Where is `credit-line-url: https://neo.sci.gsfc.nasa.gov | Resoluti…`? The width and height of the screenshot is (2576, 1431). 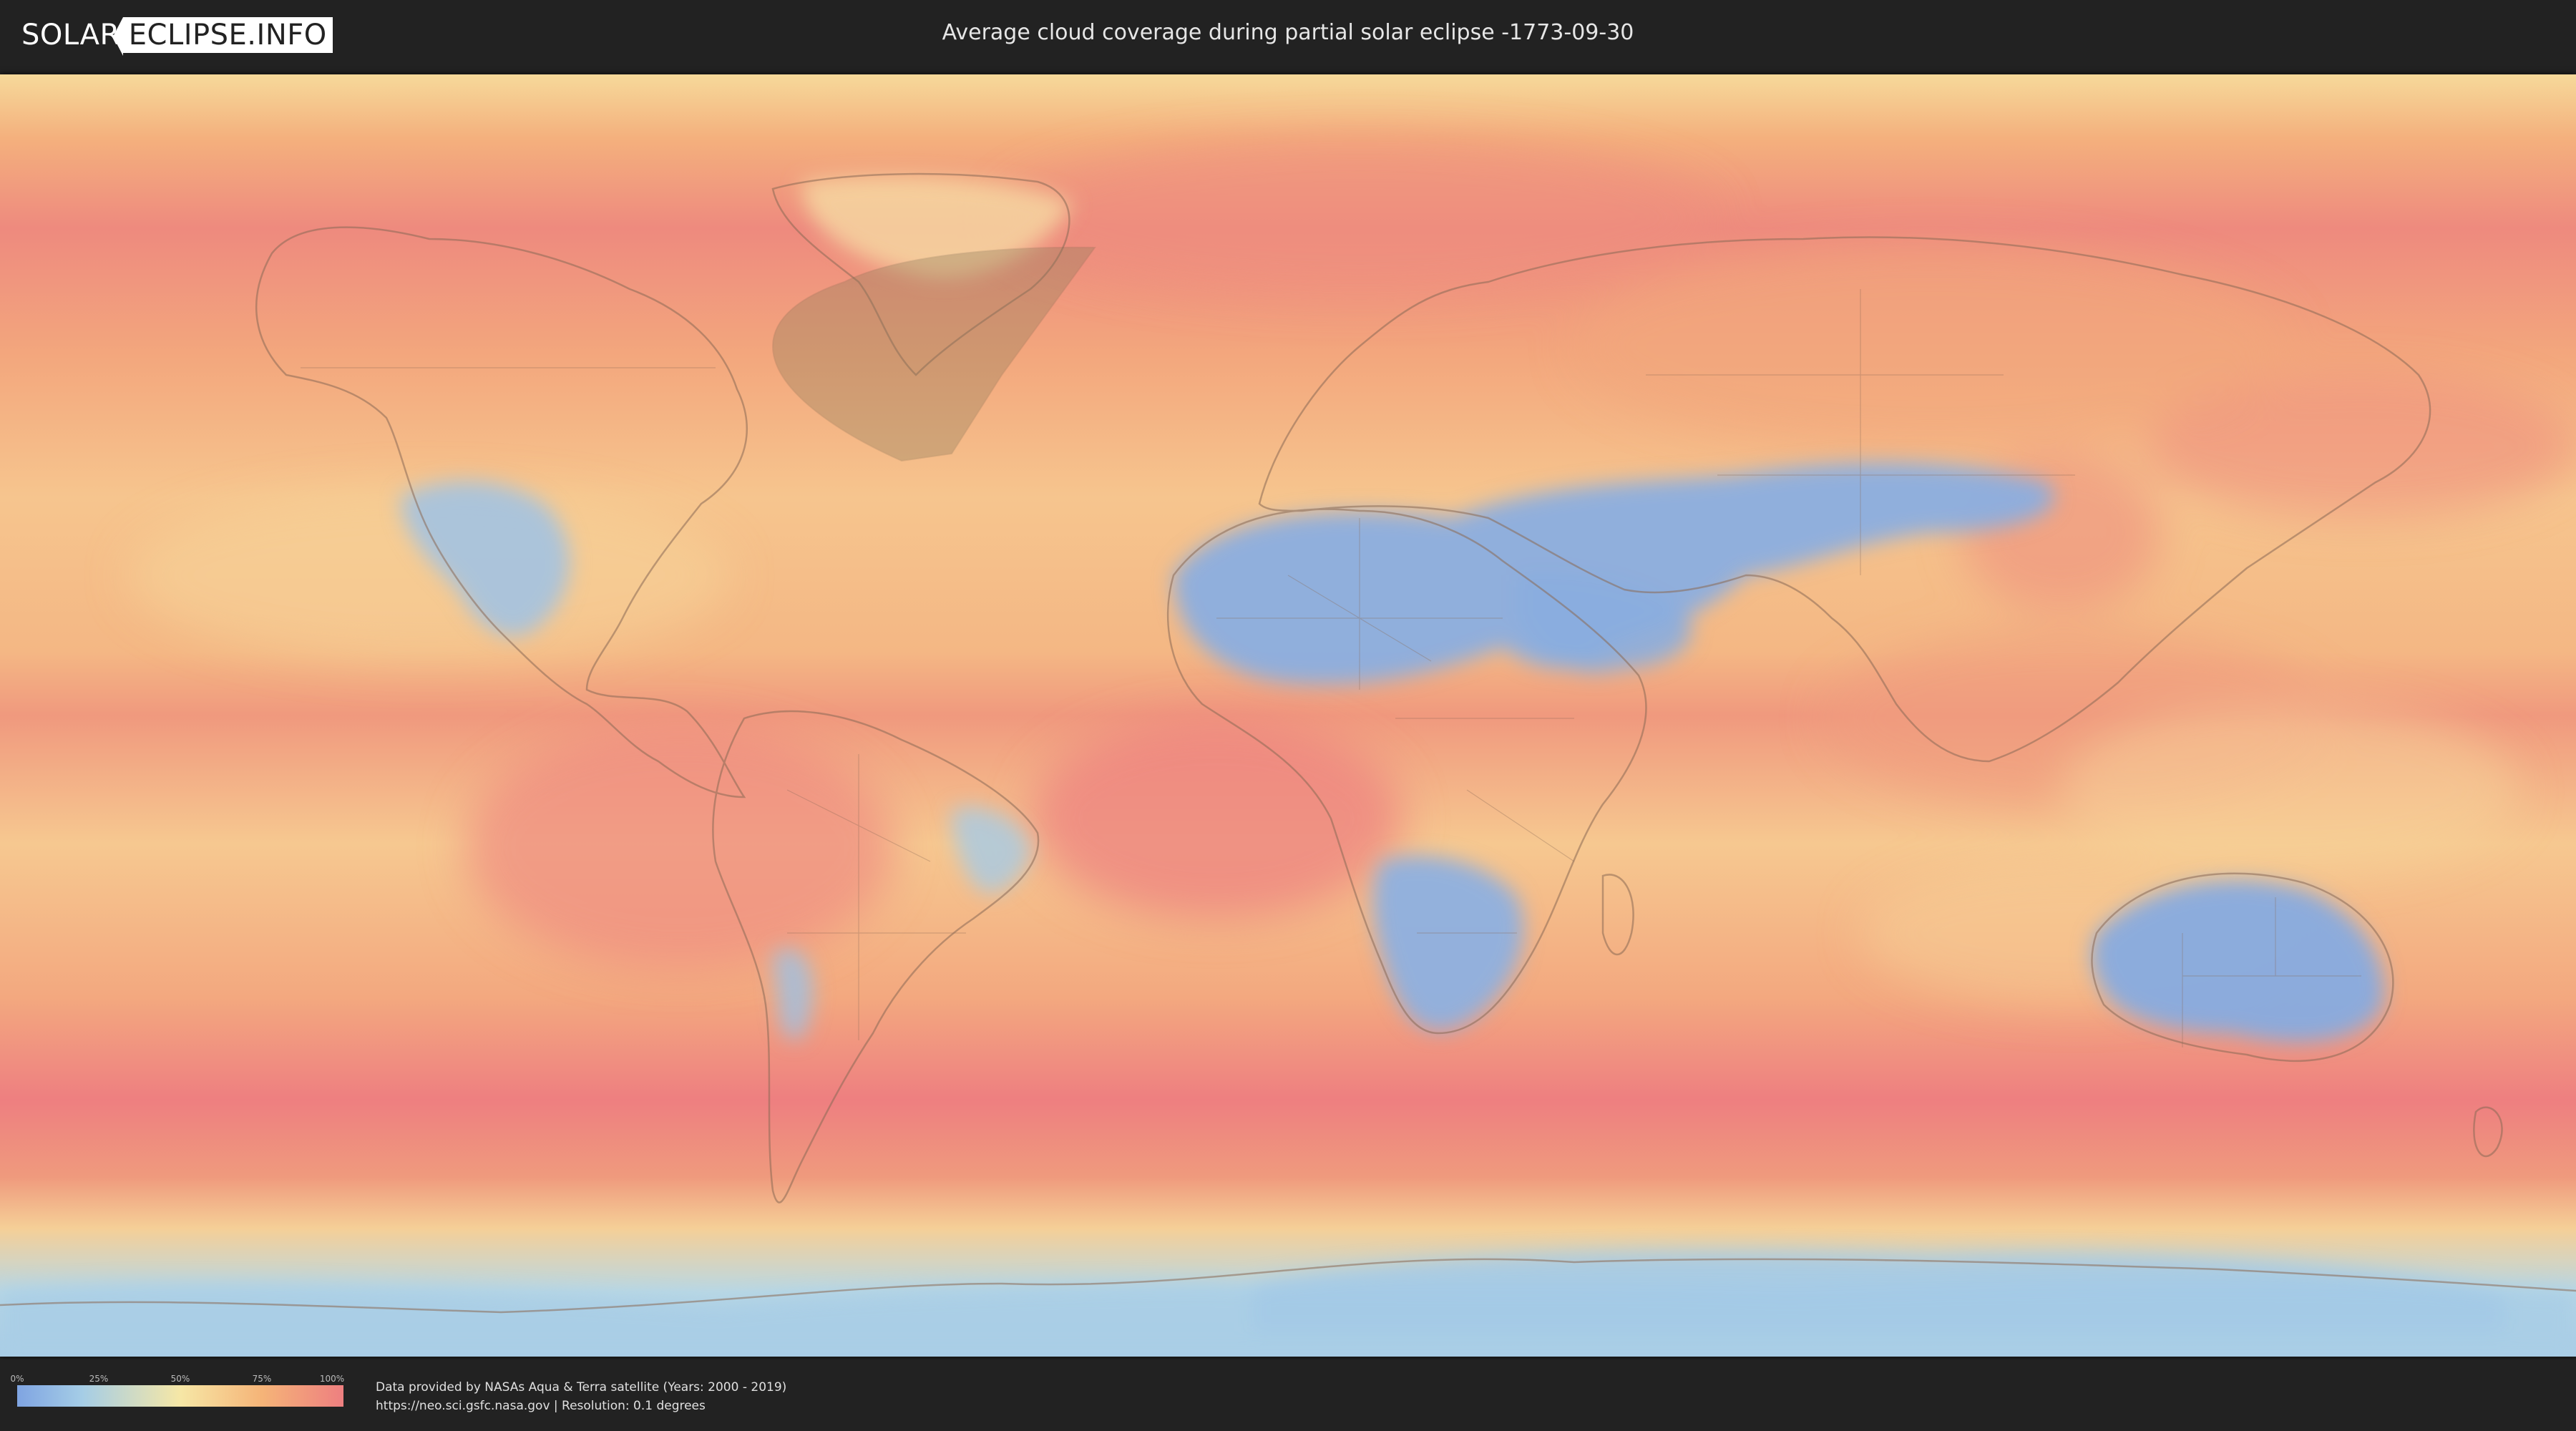
credit-line-url: https://neo.sci.gsfc.nasa.gov | Resoluti… is located at coordinates (581, 1406).